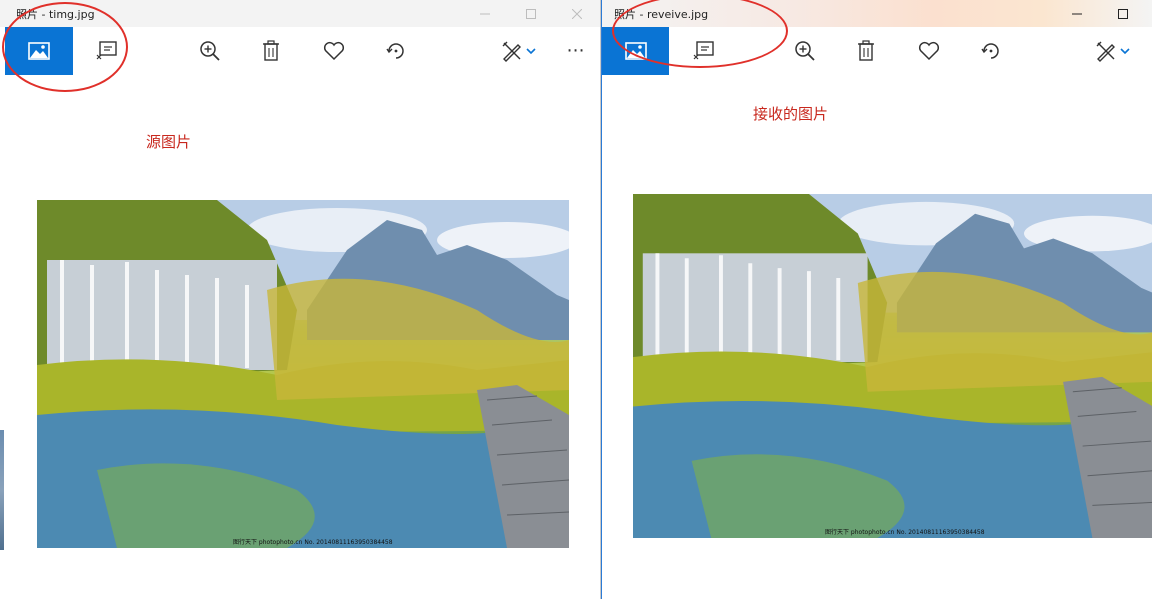 This screenshot has width=1152, height=599. I want to click on close-button, so click(577, 13).